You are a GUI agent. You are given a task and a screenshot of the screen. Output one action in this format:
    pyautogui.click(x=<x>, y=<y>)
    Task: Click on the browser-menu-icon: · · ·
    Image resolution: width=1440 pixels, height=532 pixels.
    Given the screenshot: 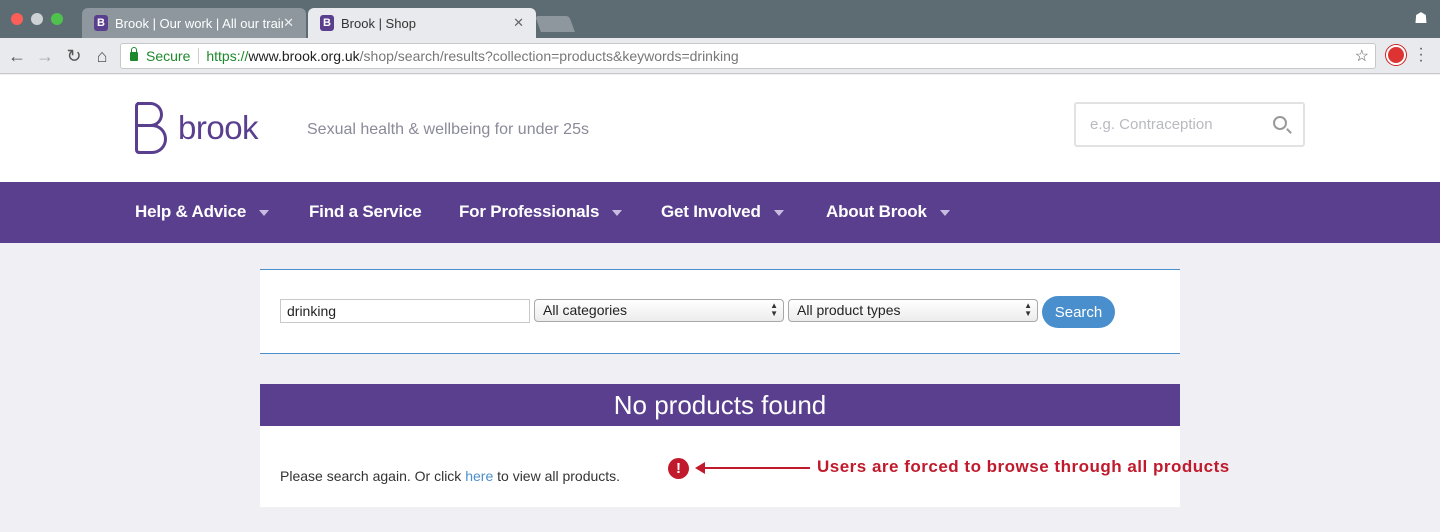 What is the action you would take?
    pyautogui.click(x=1421, y=55)
    